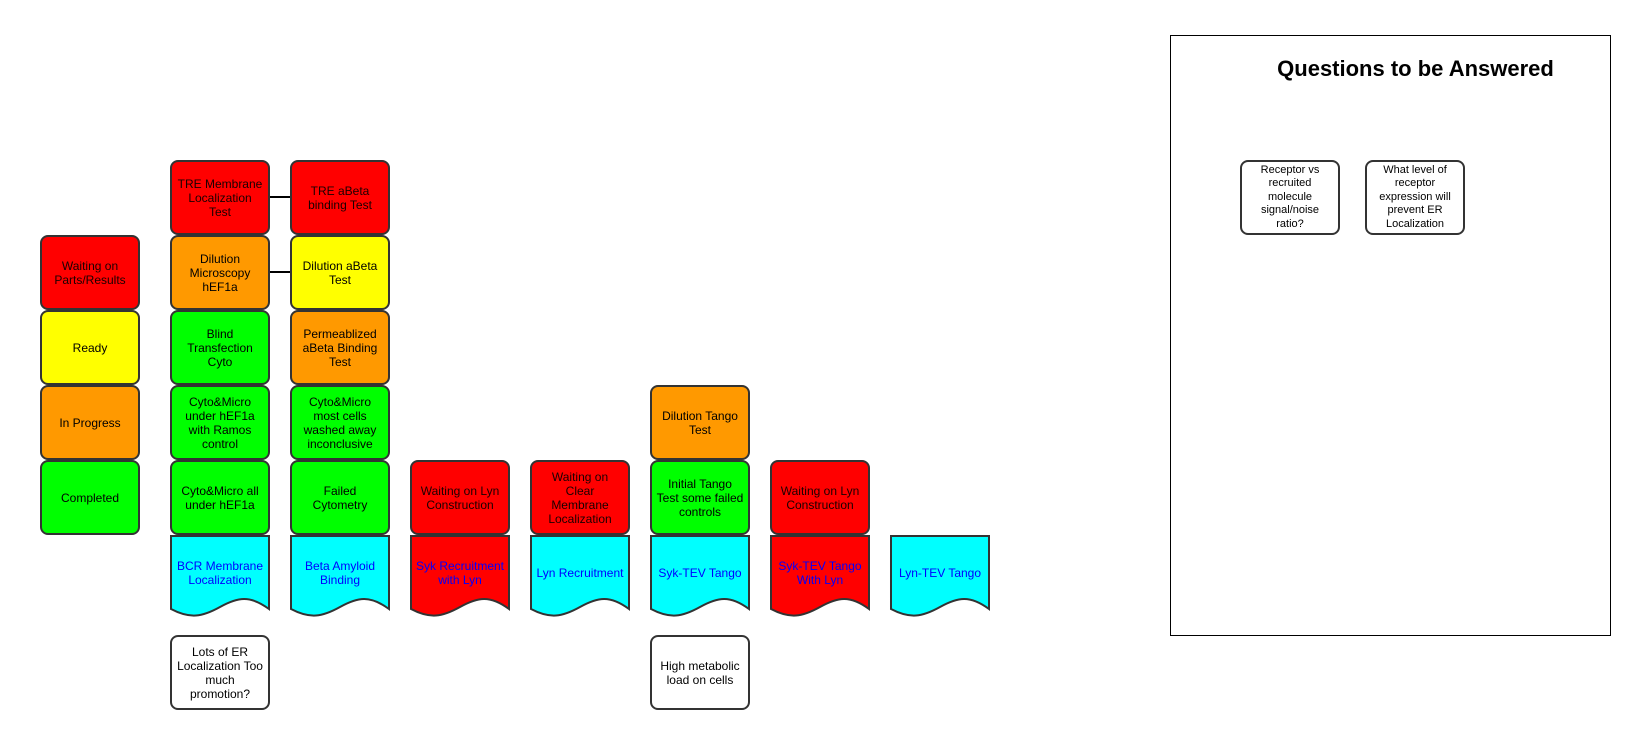  I want to click on project-label: Lyn-TEV Tango, so click(940, 572).